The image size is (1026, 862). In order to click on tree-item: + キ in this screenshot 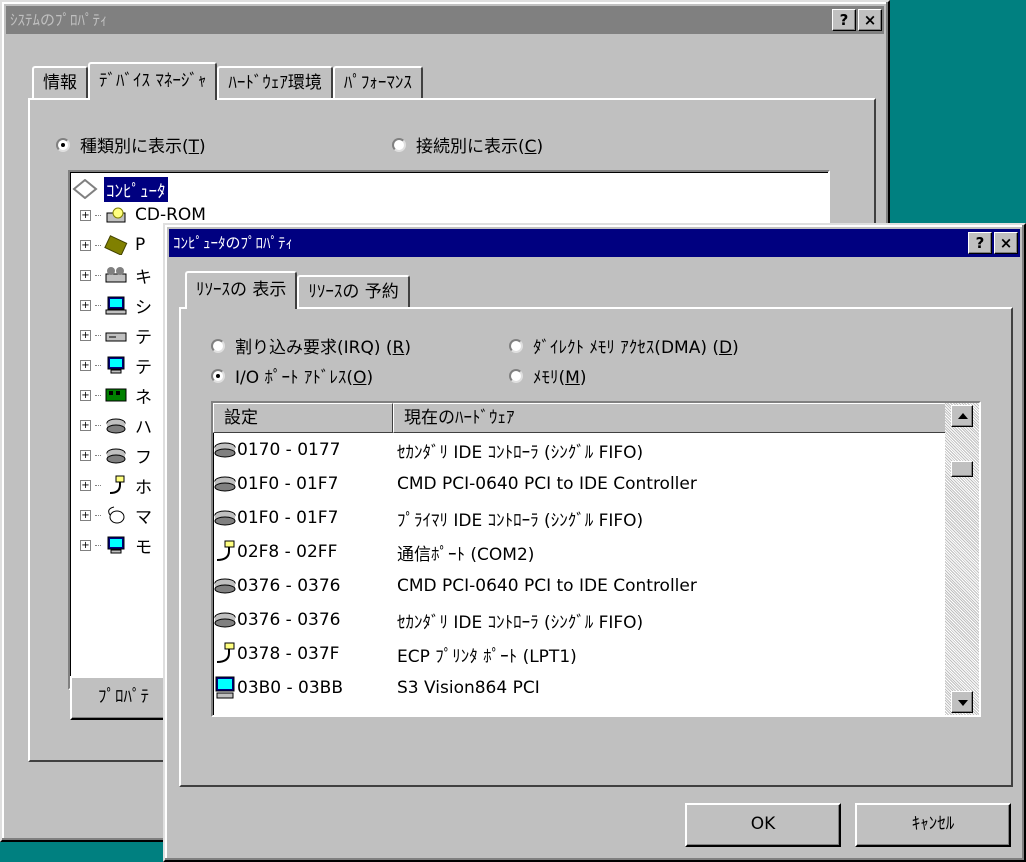, I will do `click(116, 275)`.